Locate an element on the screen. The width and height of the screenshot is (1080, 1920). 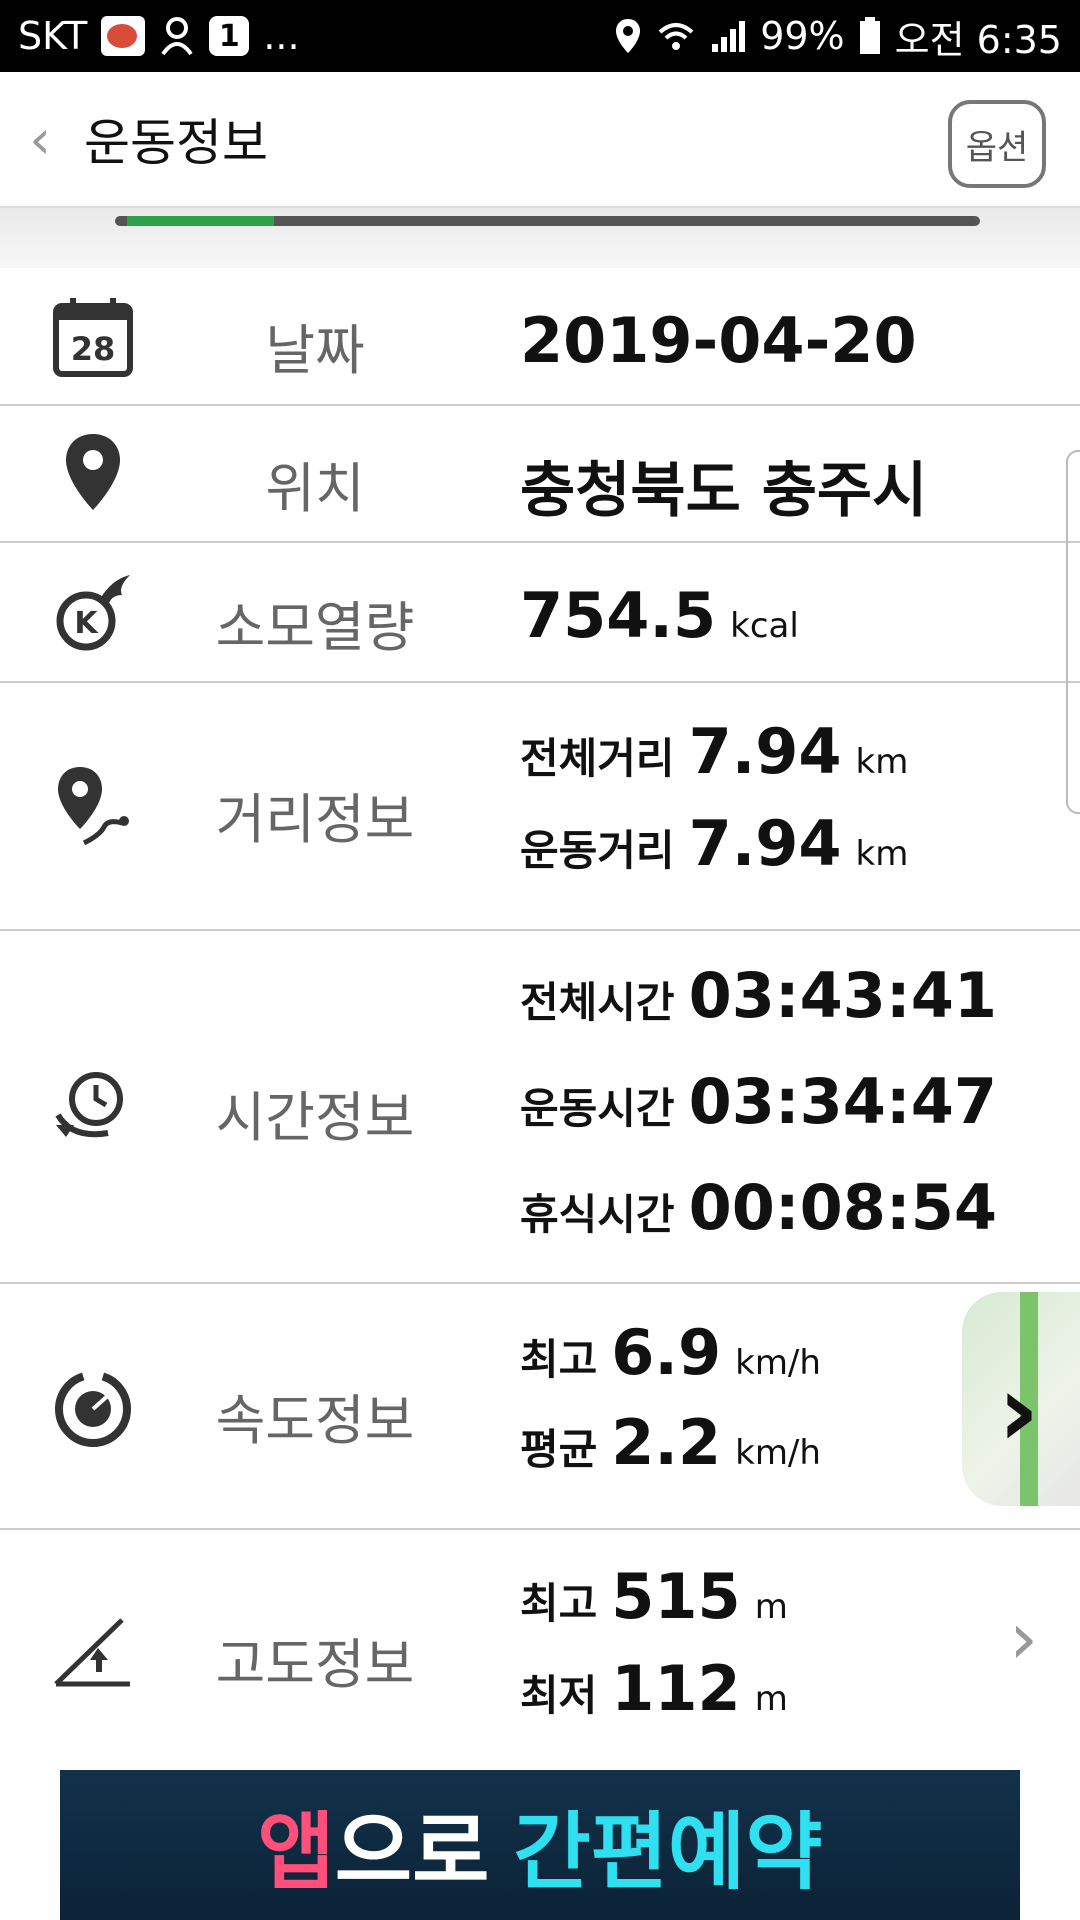
banner-text-app: 앱 is located at coordinates (296, 1851).